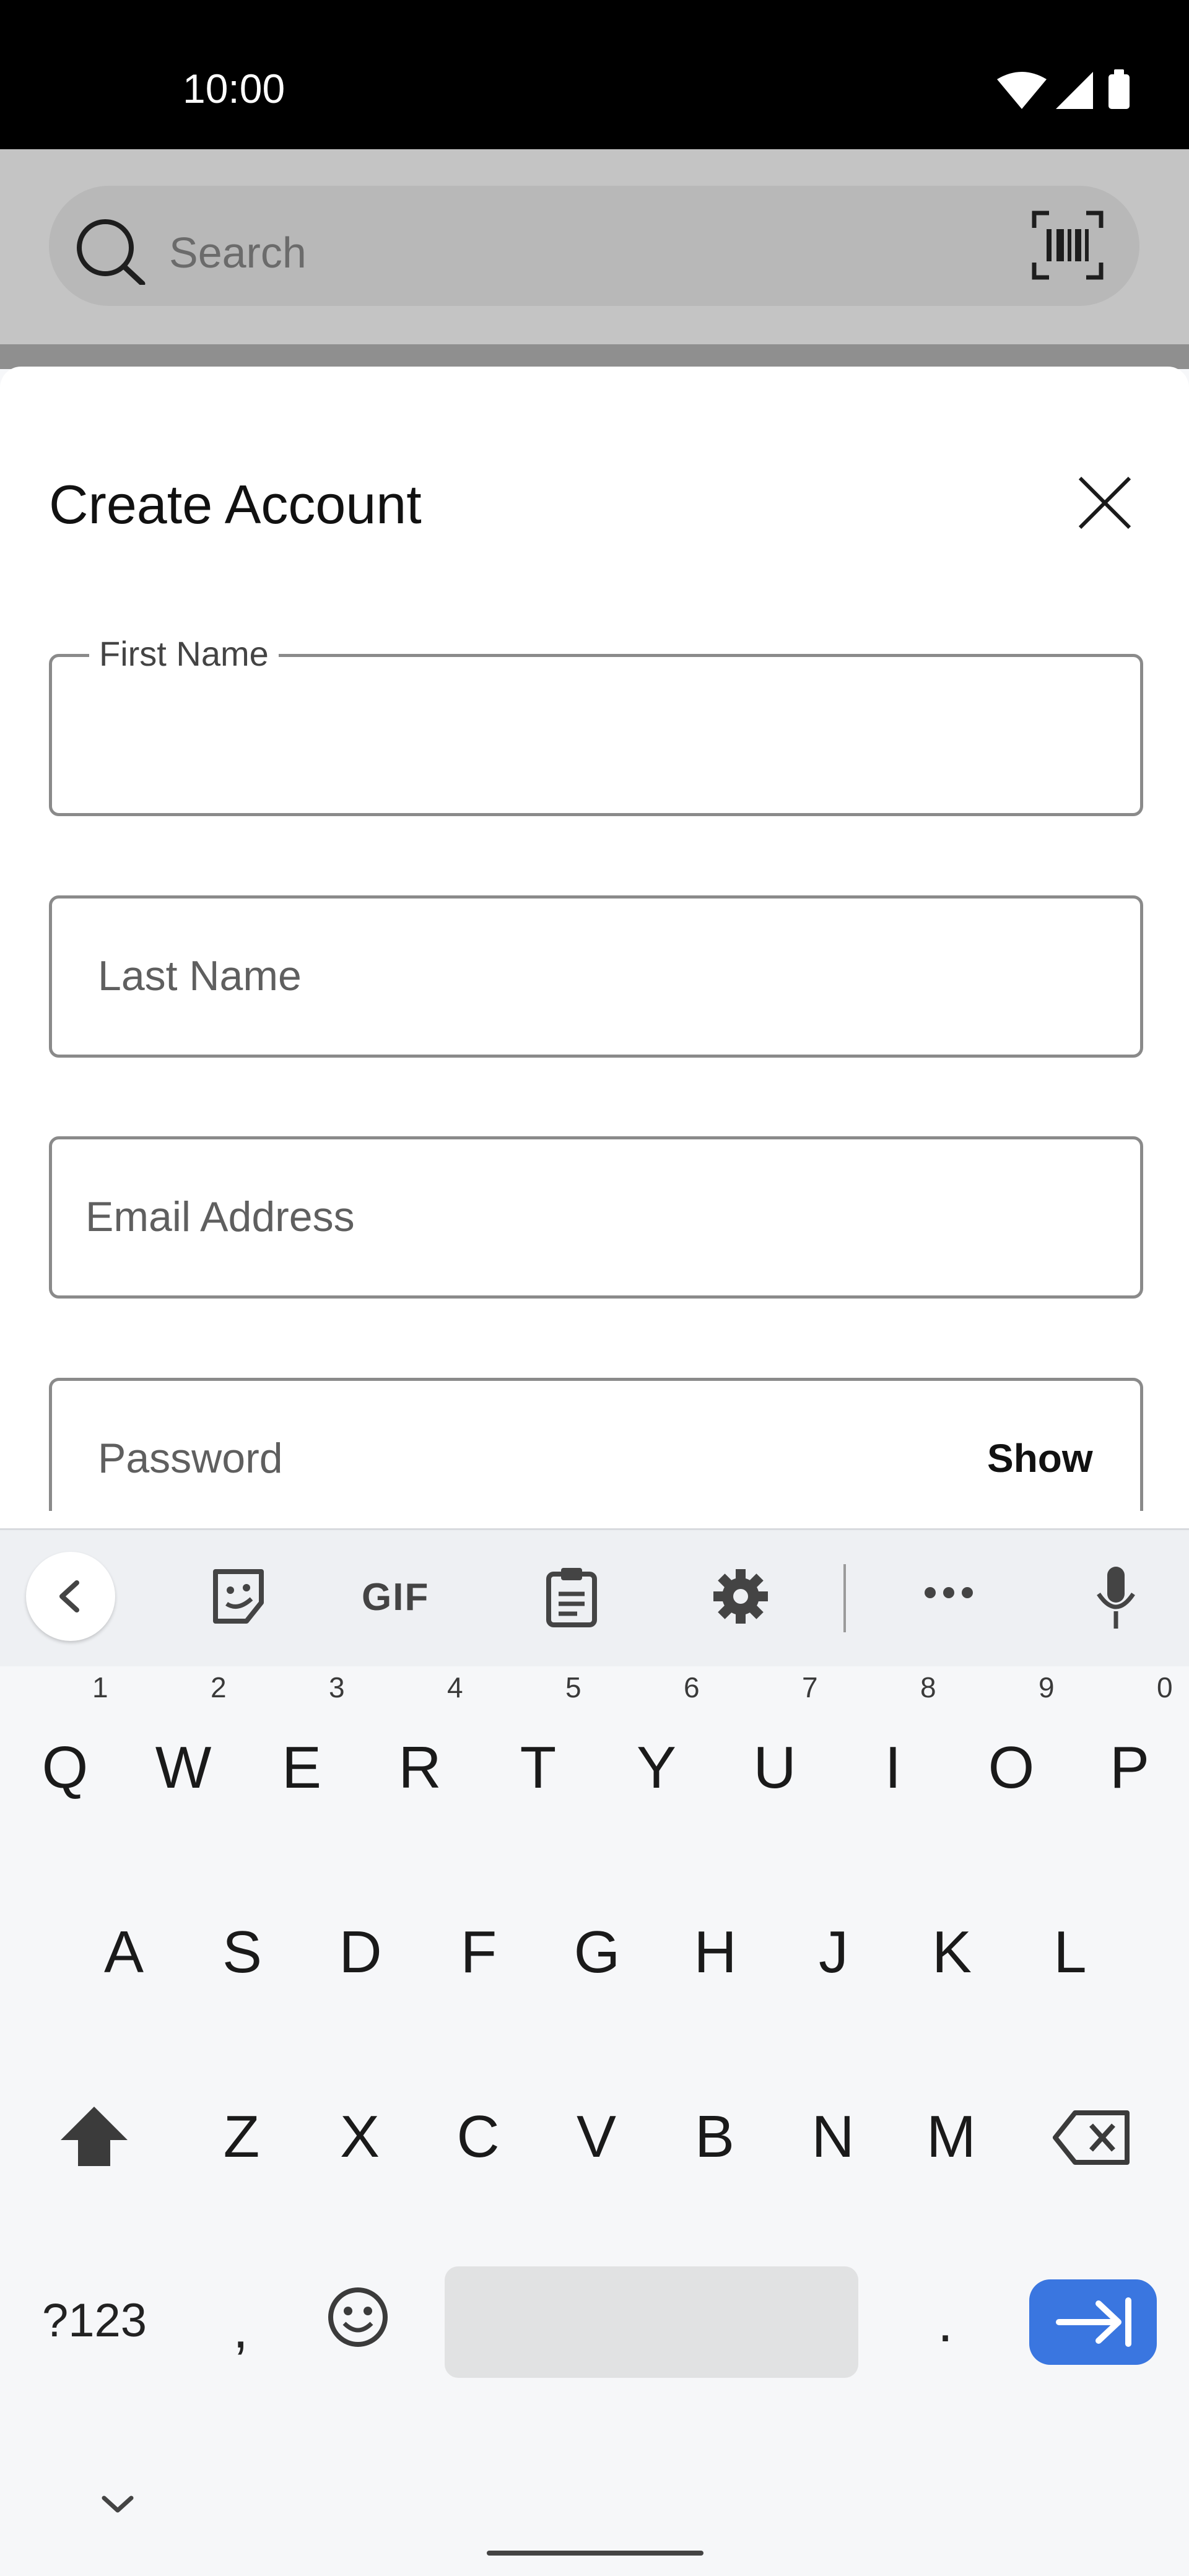 This screenshot has height=2576, width=1189. Describe the element at coordinates (1074, 90) in the screenshot. I see `cell-signal-icon` at that location.